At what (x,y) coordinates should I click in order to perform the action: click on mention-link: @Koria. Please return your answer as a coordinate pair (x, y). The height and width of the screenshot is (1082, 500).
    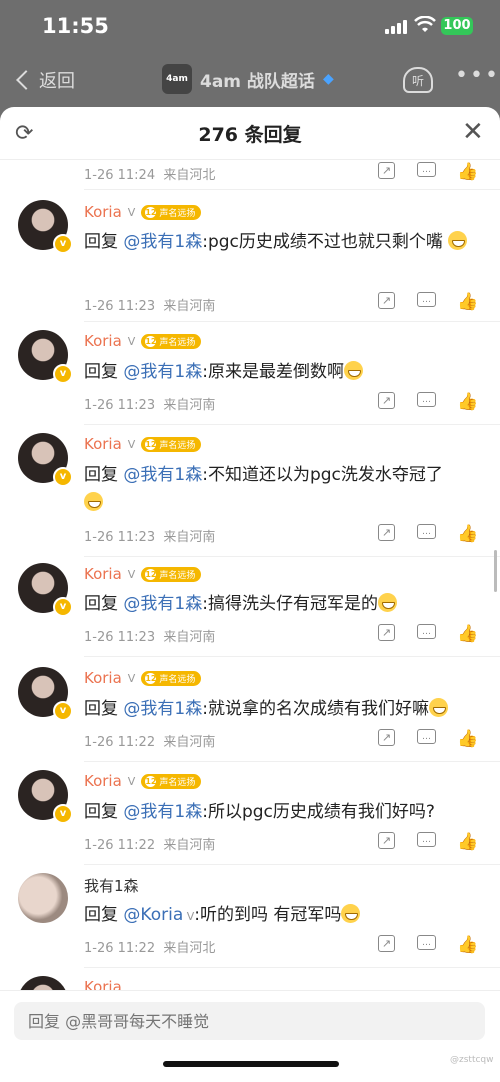
    Looking at the image, I should click on (153, 915).